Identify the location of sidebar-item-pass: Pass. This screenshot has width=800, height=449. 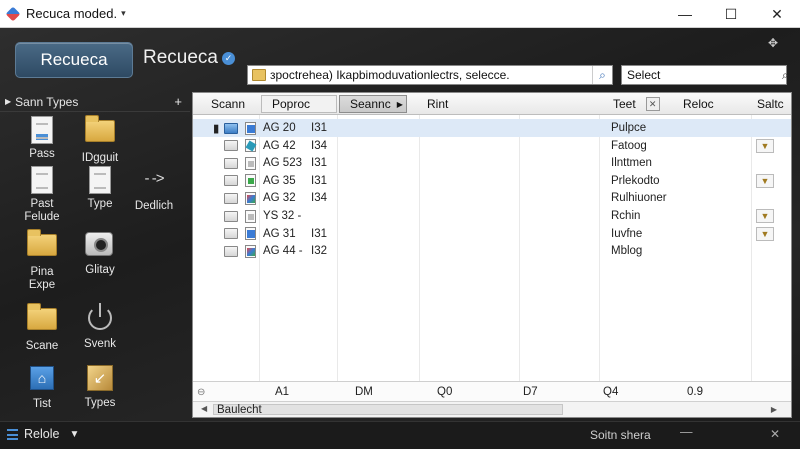
(42, 138).